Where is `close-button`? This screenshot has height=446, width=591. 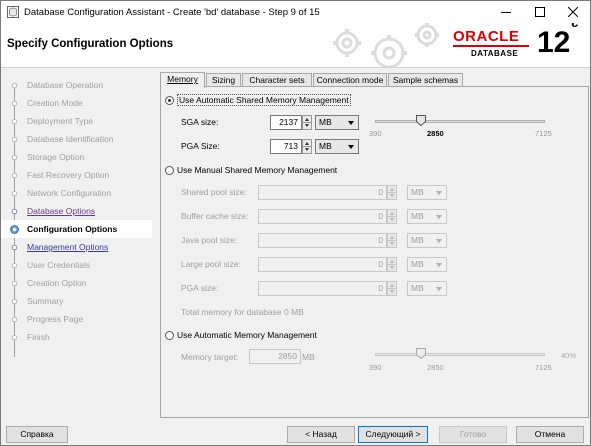
close-button is located at coordinates (573, 12).